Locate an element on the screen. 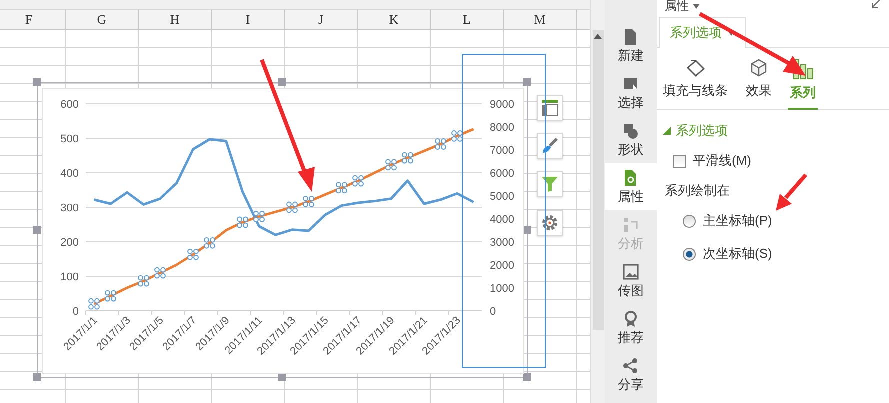 The height and width of the screenshot is (403, 889). section-title: 系列选项 is located at coordinates (702, 131).